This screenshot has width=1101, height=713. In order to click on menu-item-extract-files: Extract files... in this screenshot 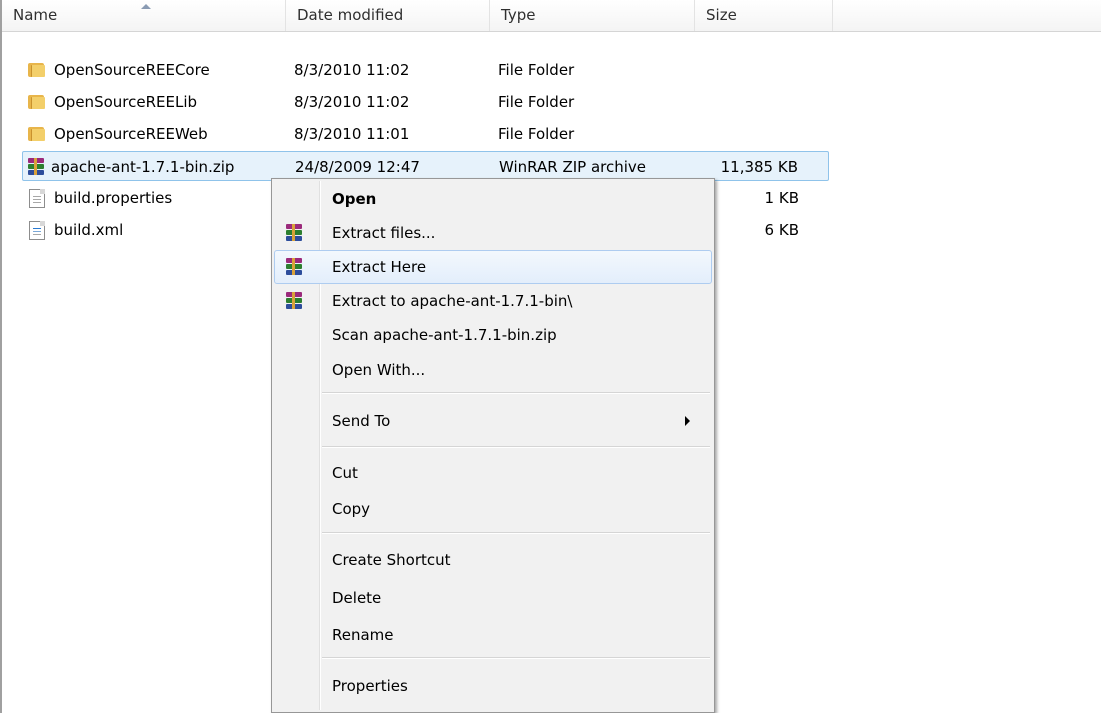, I will do `click(493, 233)`.